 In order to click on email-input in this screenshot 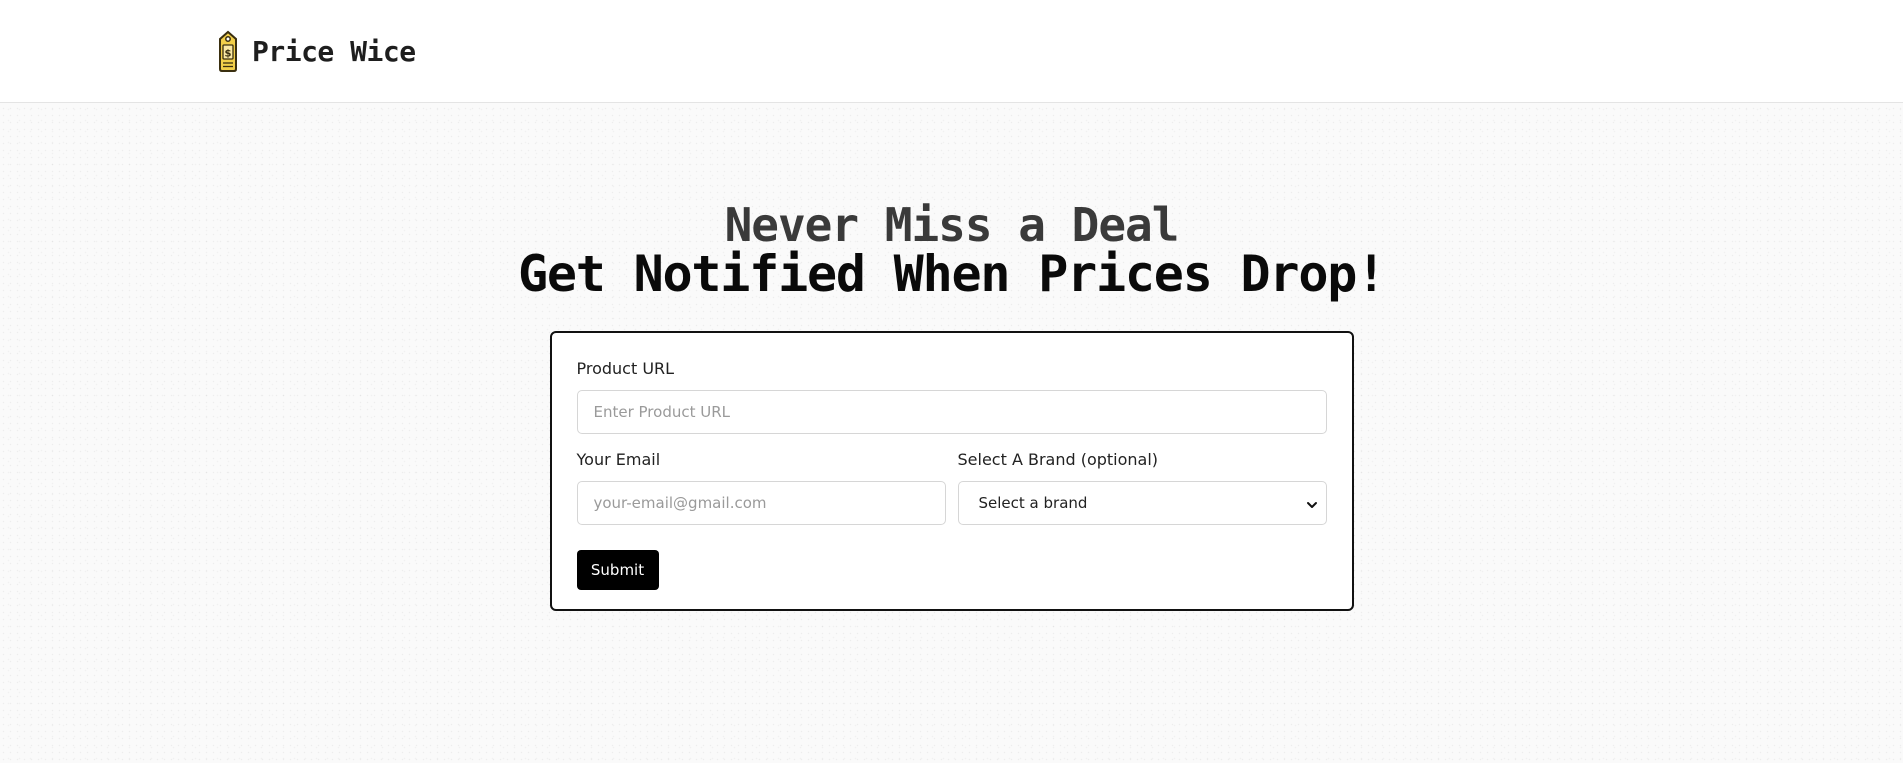, I will do `click(761, 503)`.